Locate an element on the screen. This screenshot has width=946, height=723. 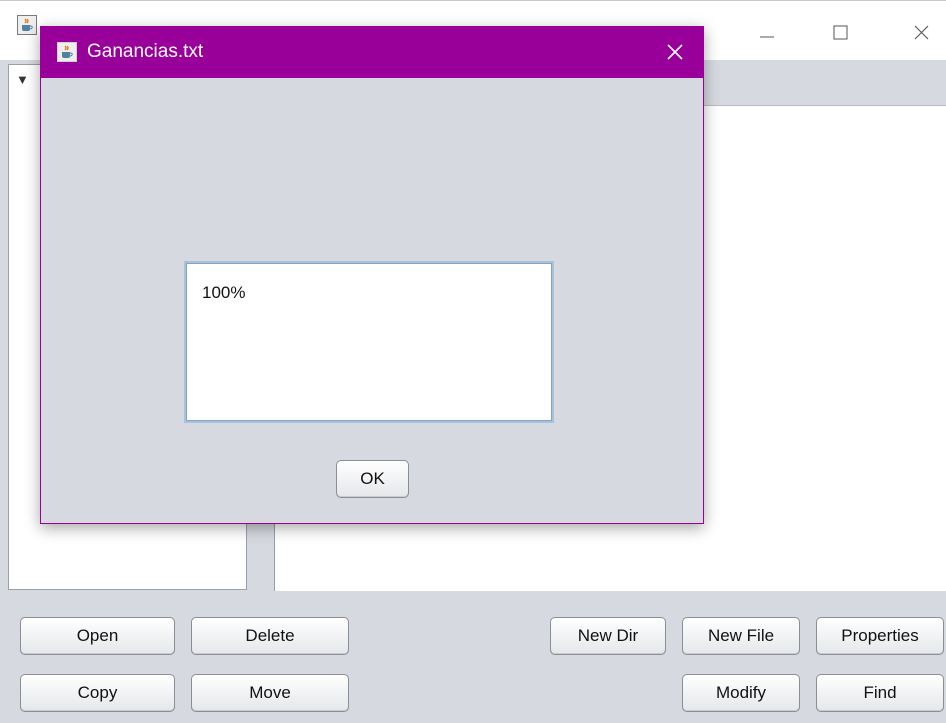
modify-button: Modify is located at coordinates (741, 693).